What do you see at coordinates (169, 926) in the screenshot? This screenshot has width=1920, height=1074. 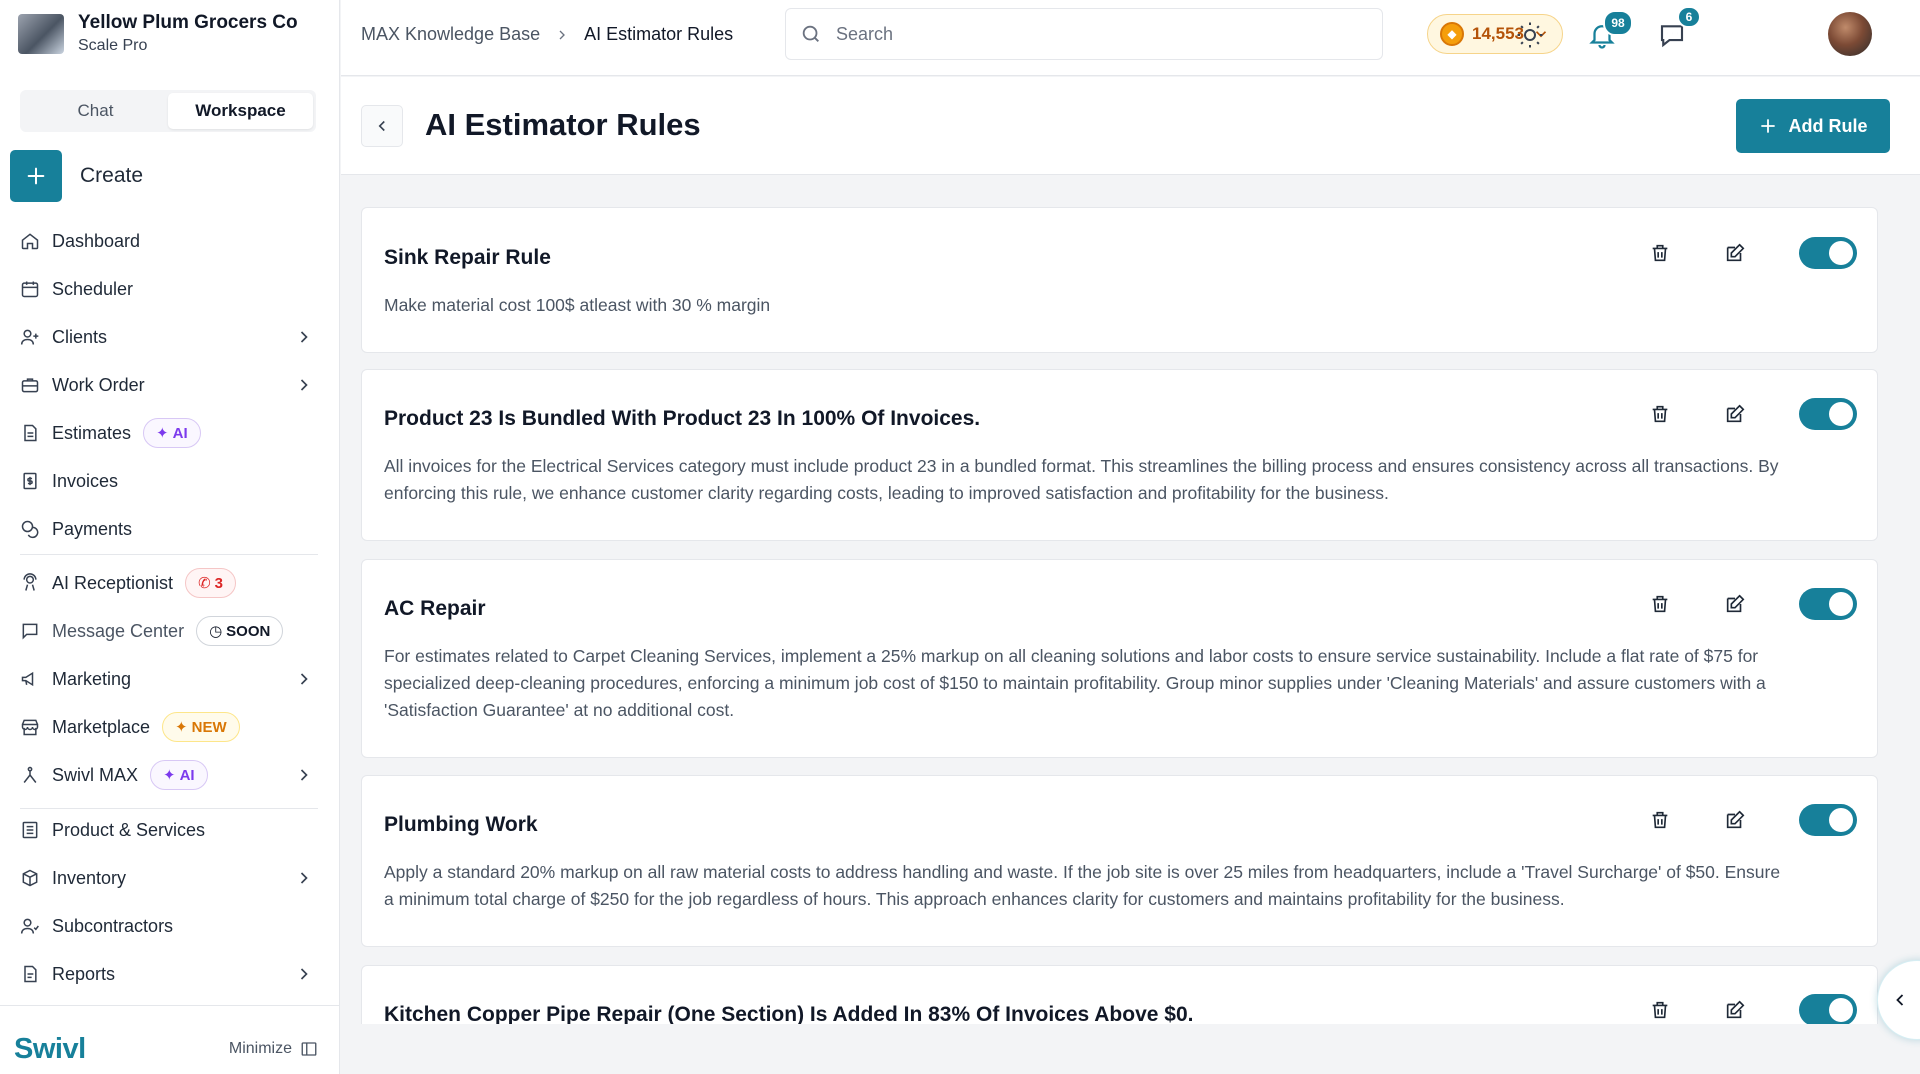 I see `sidebar-item-subcontractors: Subcontractors` at bounding box center [169, 926].